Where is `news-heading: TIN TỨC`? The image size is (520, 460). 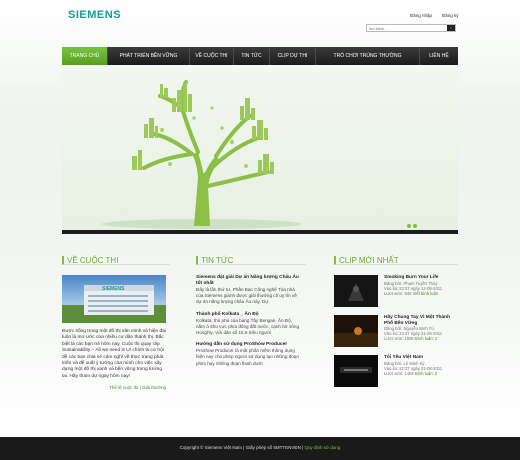 news-heading: TIN TỨC is located at coordinates (251, 260).